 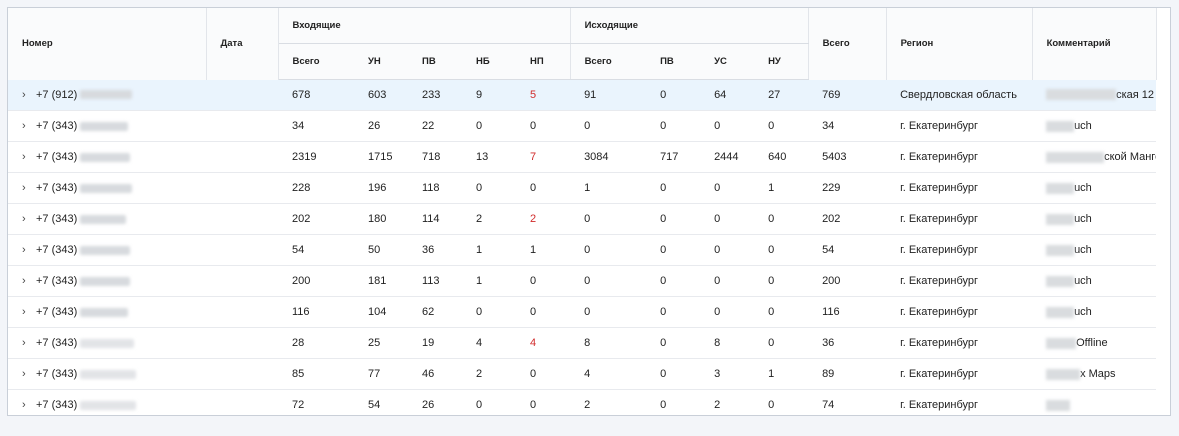 What do you see at coordinates (1092, 343) in the screenshot?
I see `comment-text: Offline` at bounding box center [1092, 343].